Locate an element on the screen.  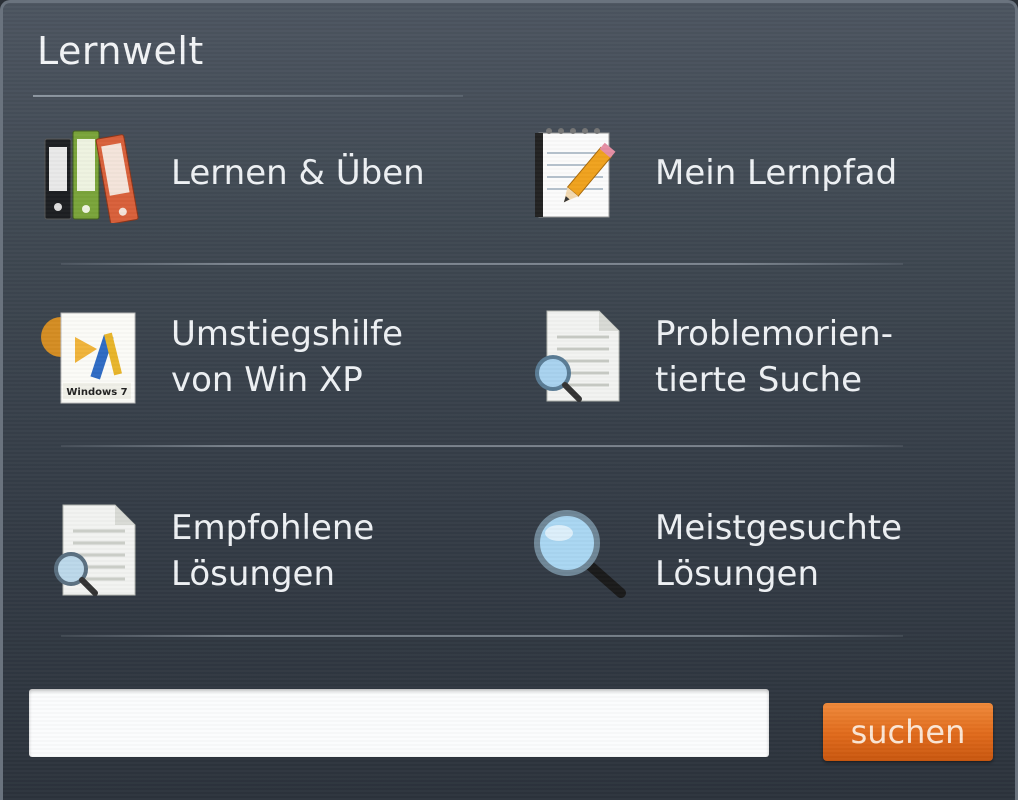
document-search-icon is located at coordinates (577, 356).